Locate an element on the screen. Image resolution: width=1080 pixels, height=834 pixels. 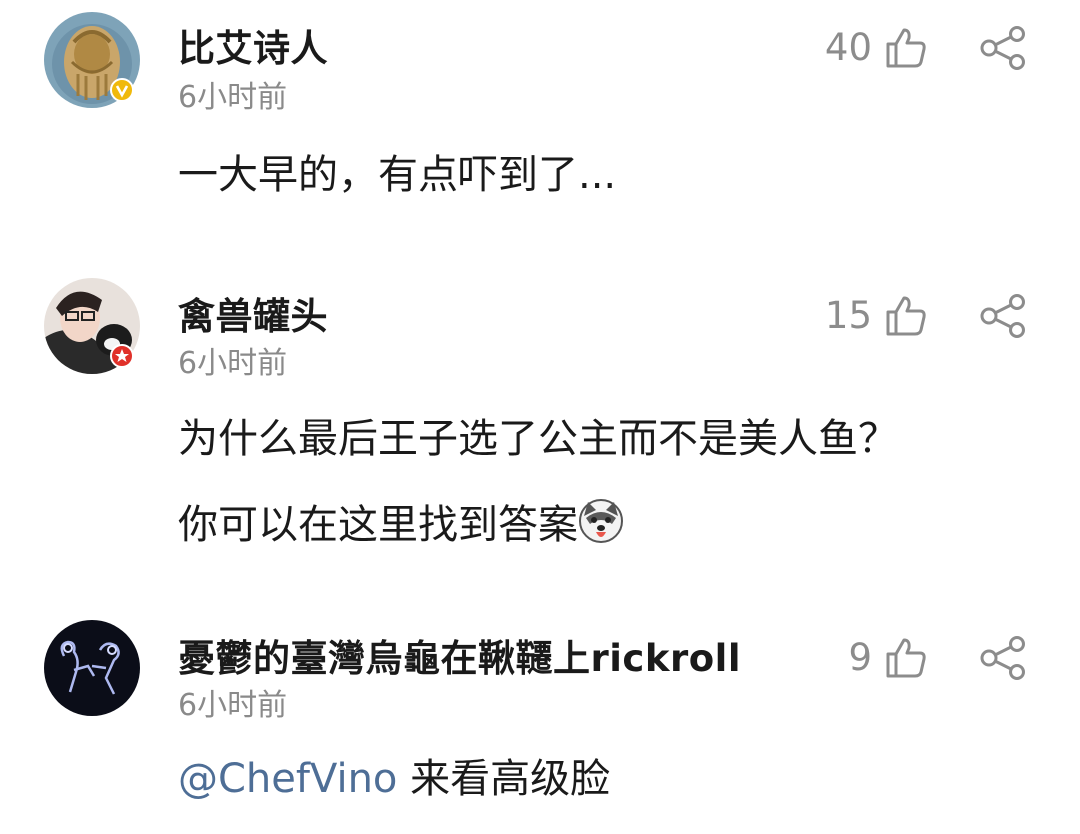
comment-text: 为什么最后王子选了公主而不是美人鱼？ 你可以在这里找到答案 is located at coordinates (538, 482).